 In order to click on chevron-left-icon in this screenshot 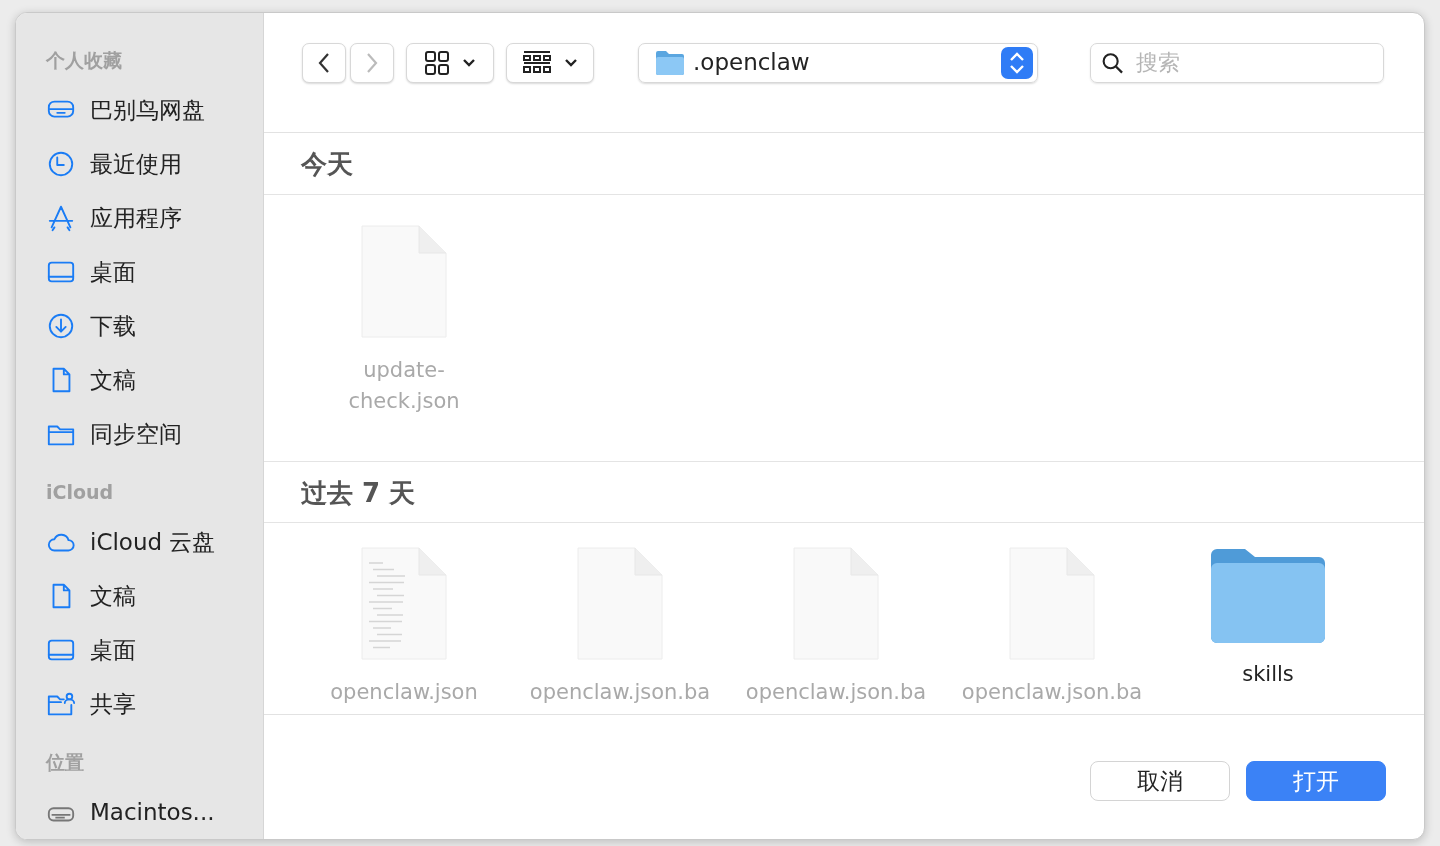, I will do `click(324, 62)`.